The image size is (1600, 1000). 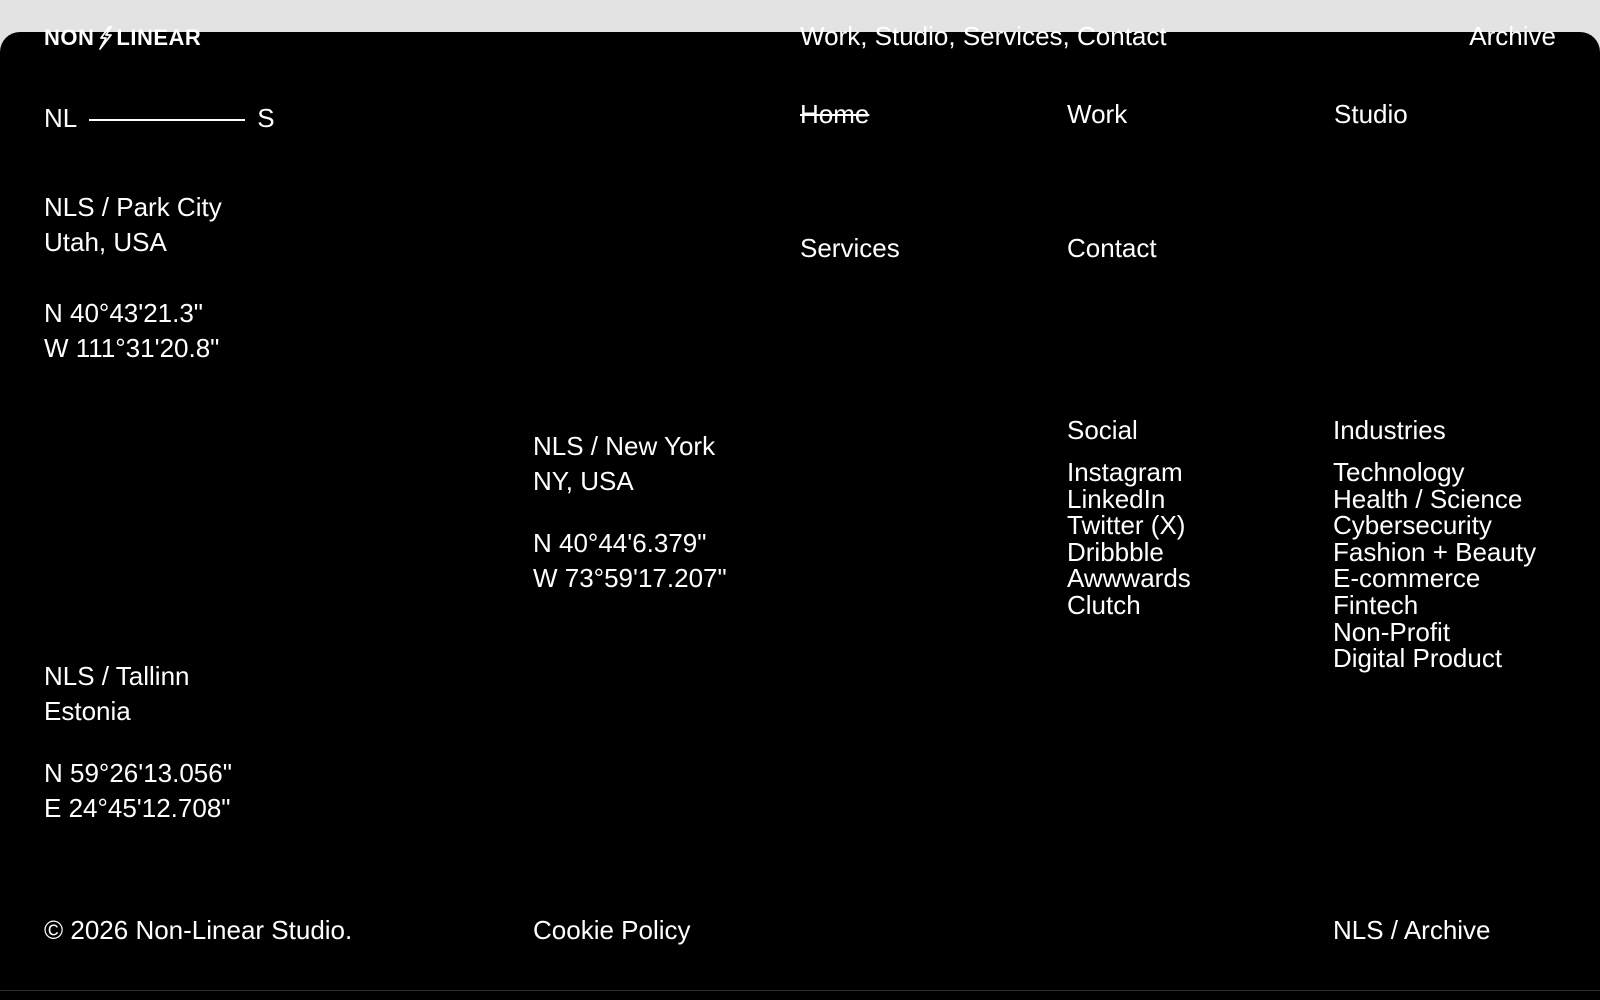 I want to click on location-latitude: N 40°44'6.379", so click(x=620, y=543).